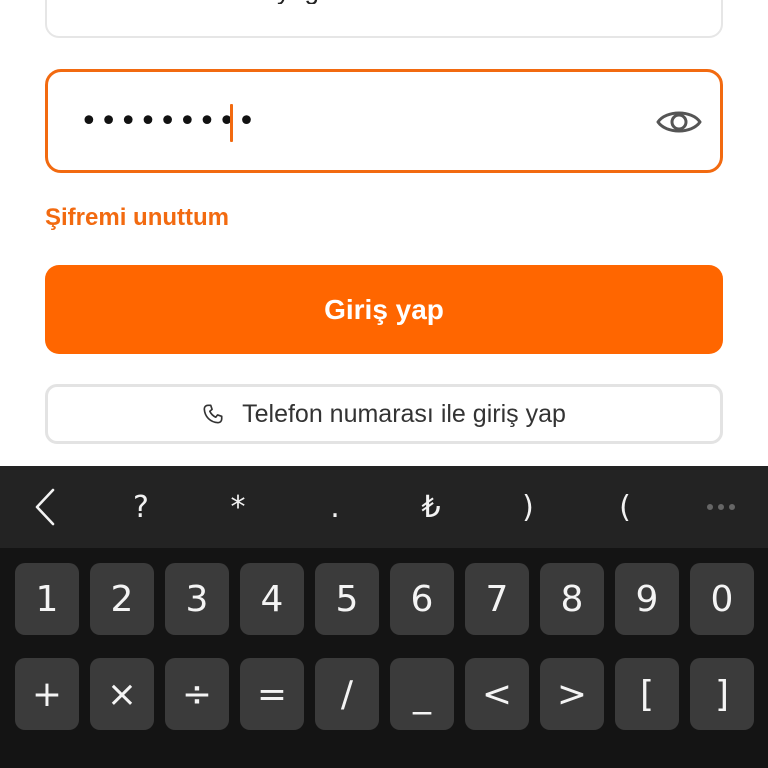 Image resolution: width=768 pixels, height=768 pixels. I want to click on chevron-left-icon, so click(45, 507).